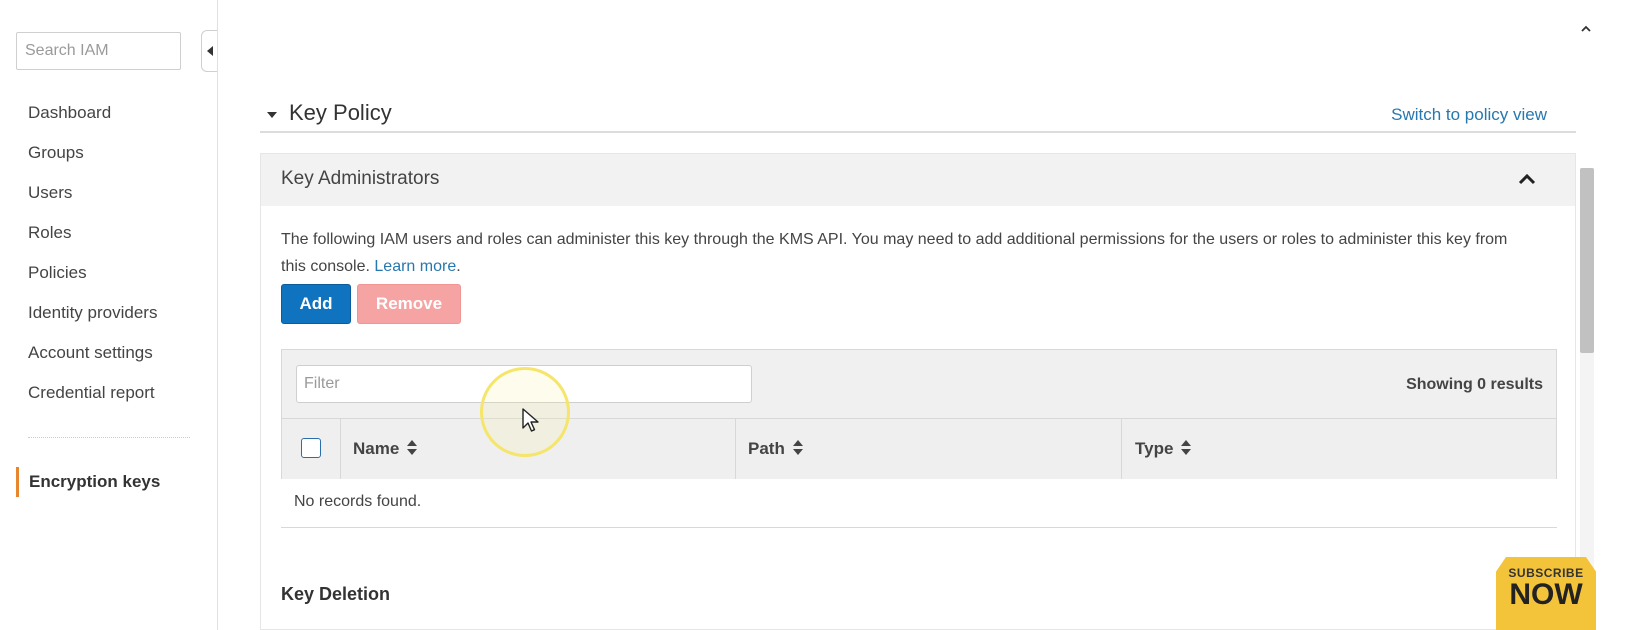 The height and width of the screenshot is (630, 1626). I want to click on table-header: Name Path Type, so click(919, 448).